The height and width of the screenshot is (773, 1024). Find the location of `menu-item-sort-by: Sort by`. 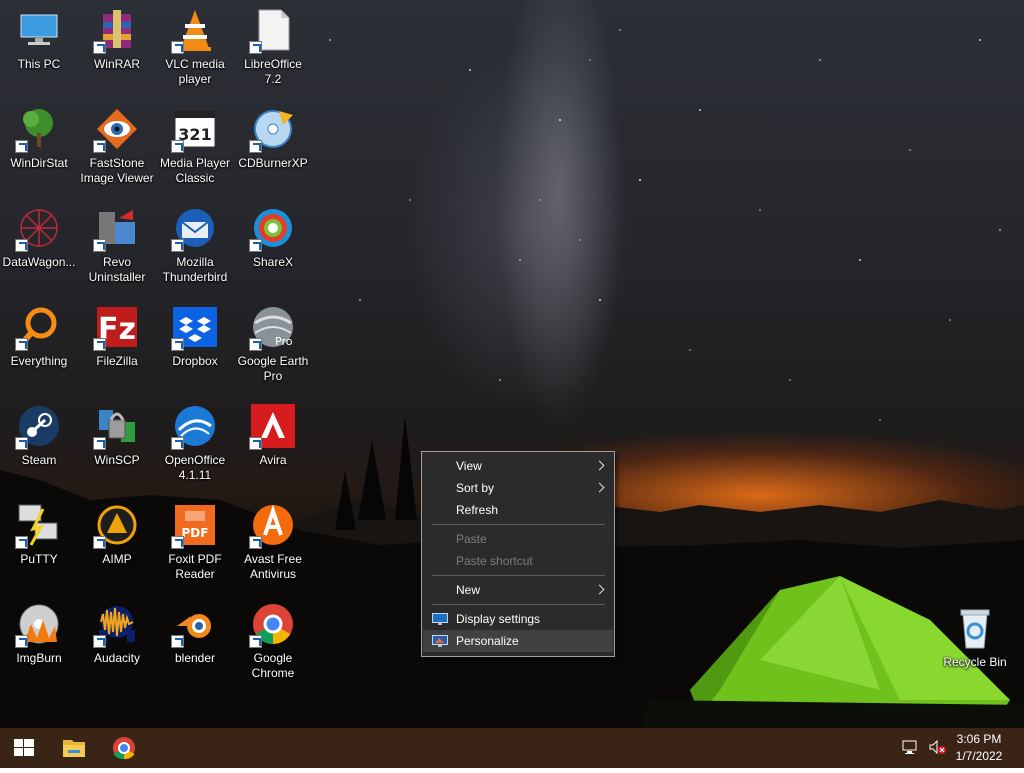

menu-item-sort-by: Sort by is located at coordinates (518, 488).